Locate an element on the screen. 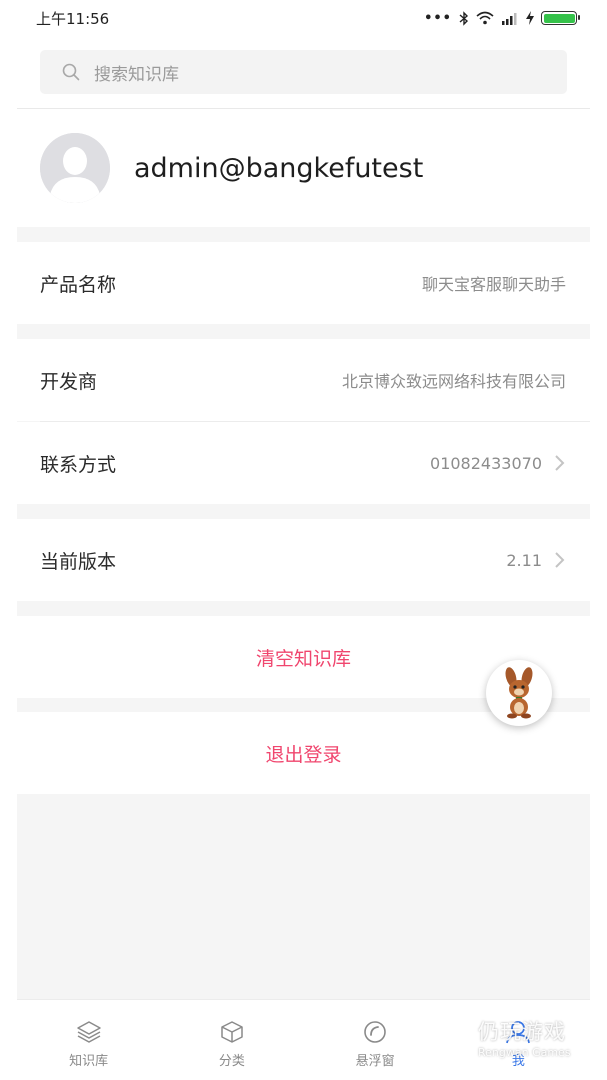 This screenshot has height=1080, width=607. cube-icon is located at coordinates (232, 1032).